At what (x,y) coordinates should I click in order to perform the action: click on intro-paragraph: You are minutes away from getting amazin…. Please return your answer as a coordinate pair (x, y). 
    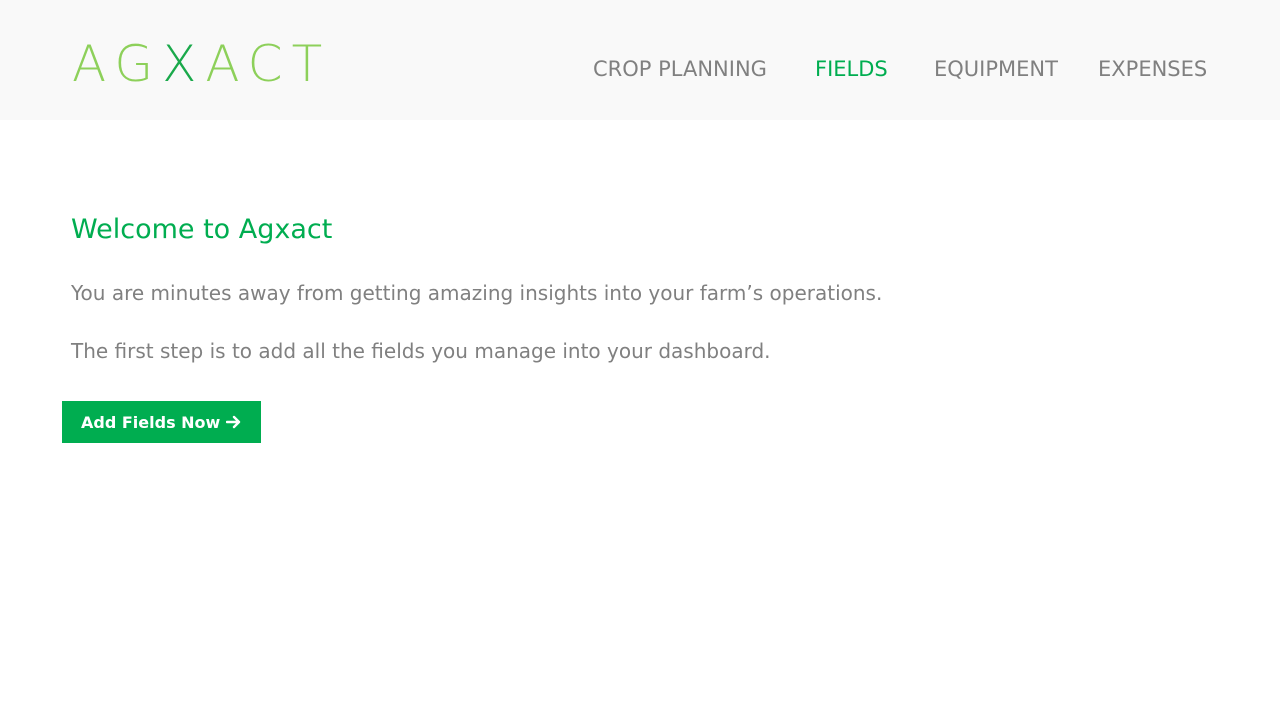
    Looking at the image, I should click on (477, 293).